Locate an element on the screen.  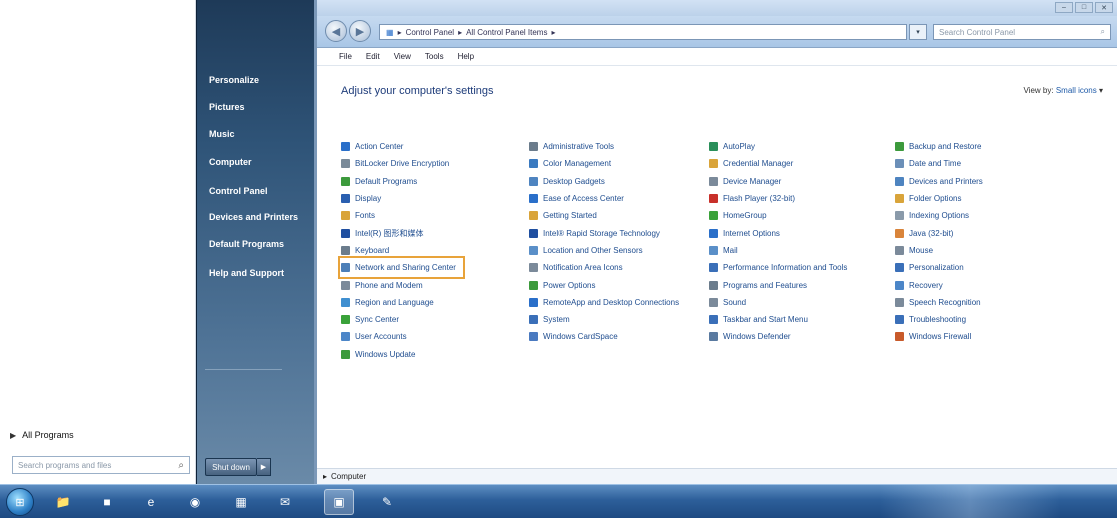
control-panel-item: Programs and Features is located at coordinates (778, 284).